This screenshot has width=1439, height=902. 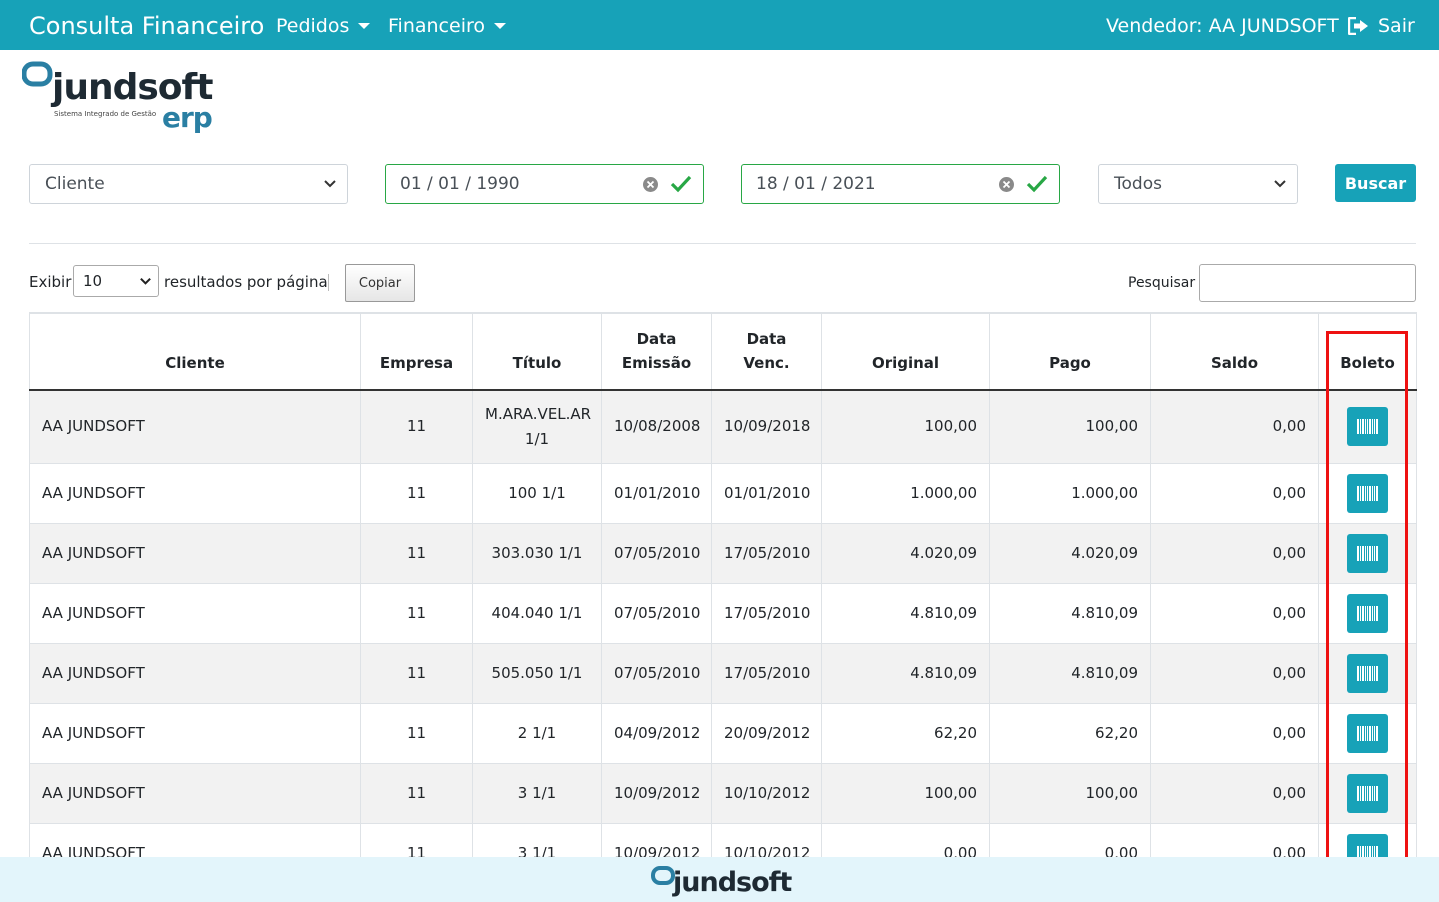 I want to click on footer-jundsoft-logo: jundsoft, so click(x=722, y=882).